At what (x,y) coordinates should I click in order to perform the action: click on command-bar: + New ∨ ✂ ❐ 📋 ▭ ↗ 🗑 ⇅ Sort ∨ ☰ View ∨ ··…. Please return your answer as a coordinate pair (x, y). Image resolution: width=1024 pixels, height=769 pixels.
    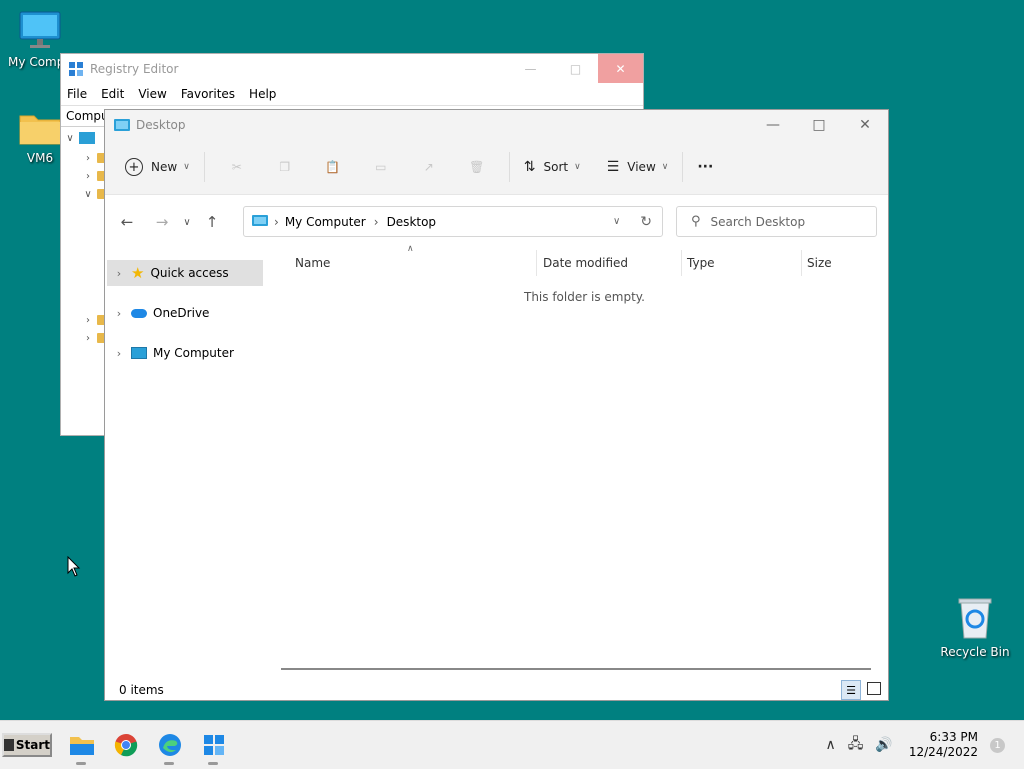
    Looking at the image, I should click on (496, 167).